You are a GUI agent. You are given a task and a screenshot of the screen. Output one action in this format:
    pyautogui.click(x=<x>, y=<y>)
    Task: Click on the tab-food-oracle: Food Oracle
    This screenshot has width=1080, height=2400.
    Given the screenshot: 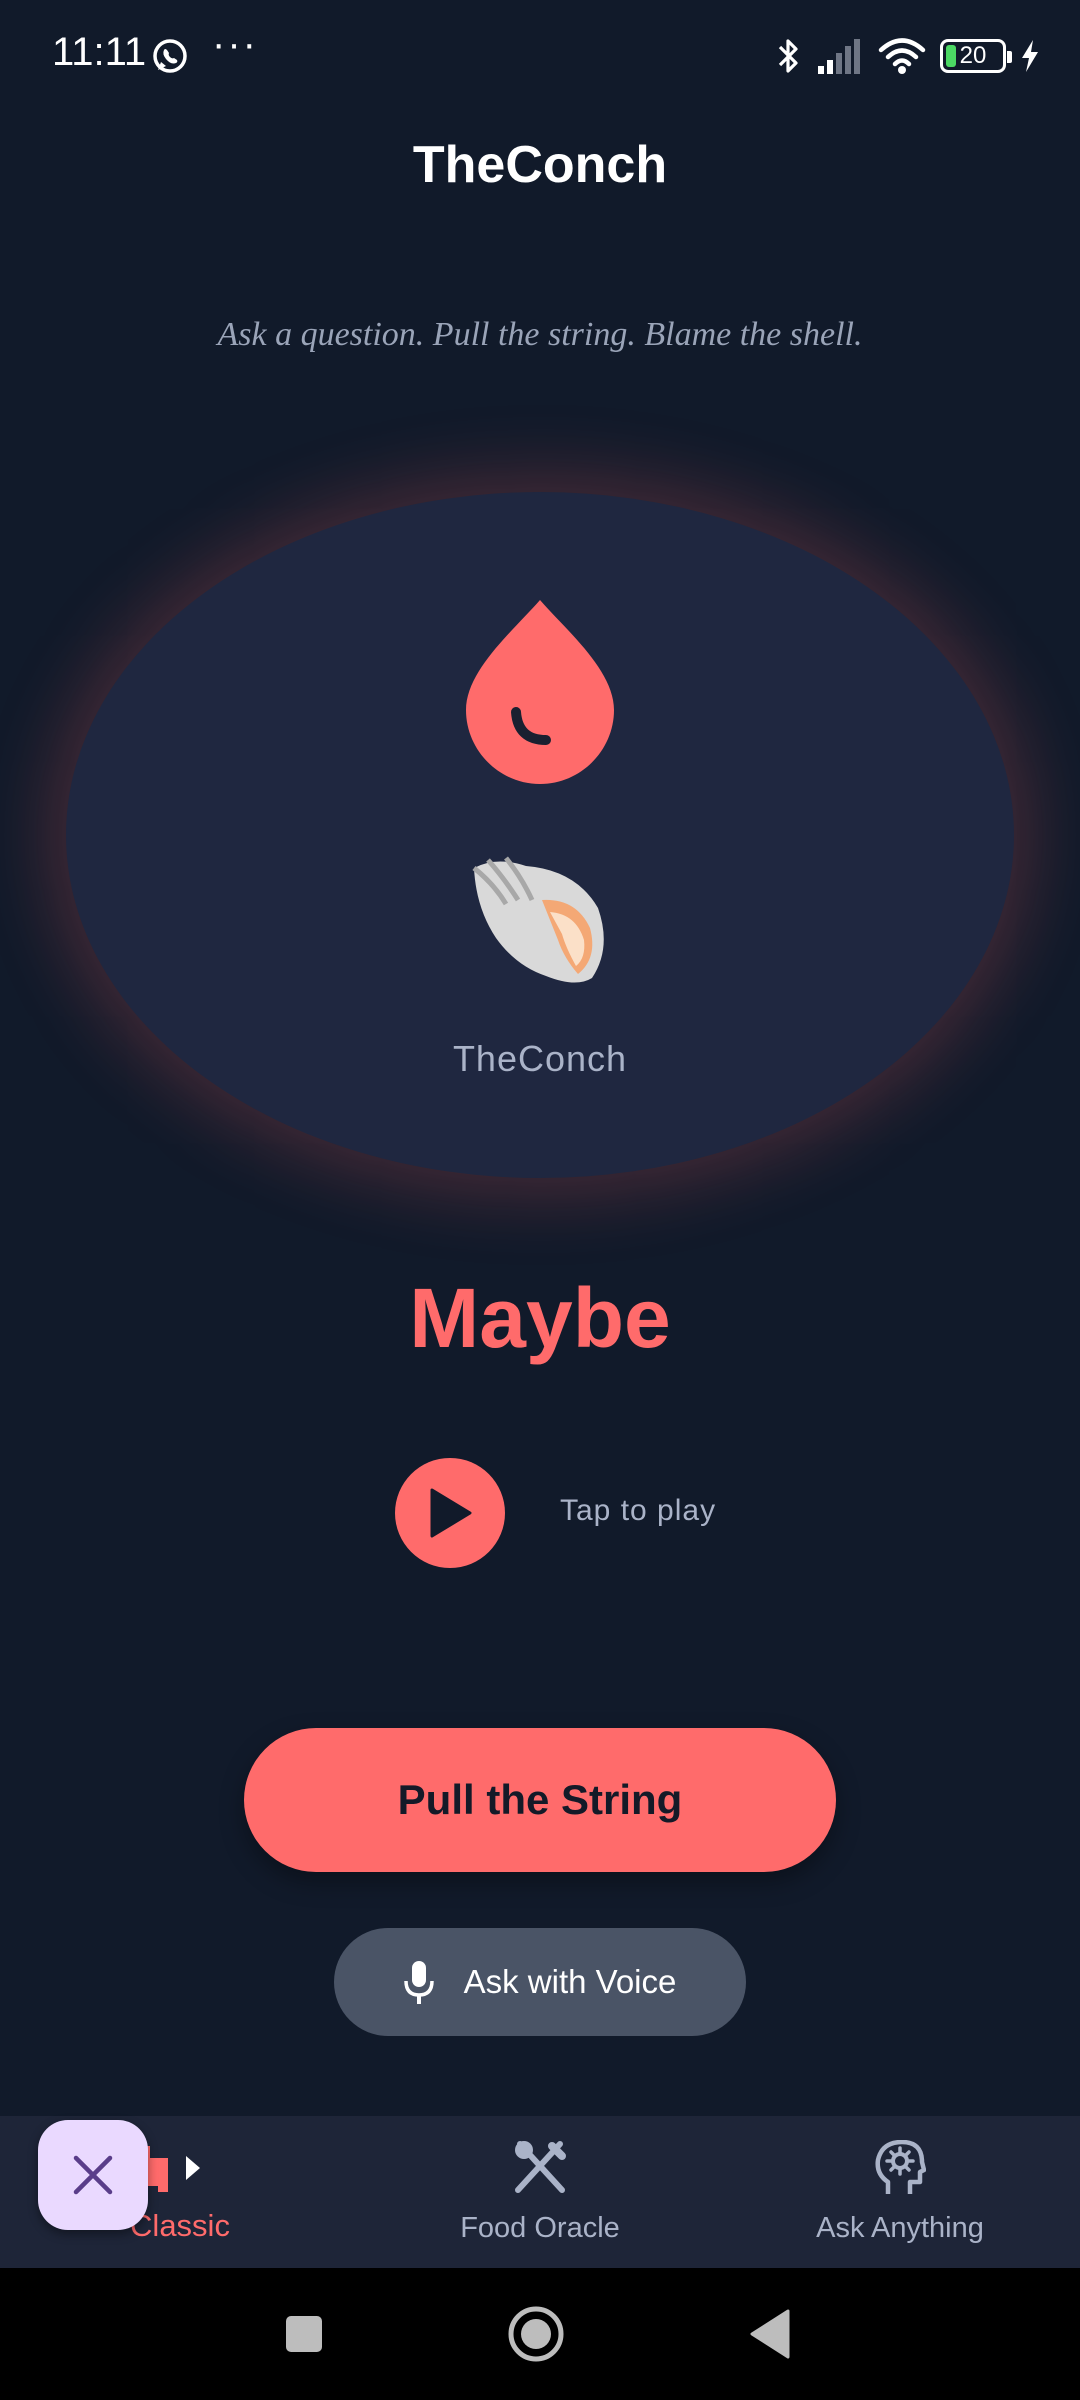 What is the action you would take?
    pyautogui.click(x=540, y=2192)
    